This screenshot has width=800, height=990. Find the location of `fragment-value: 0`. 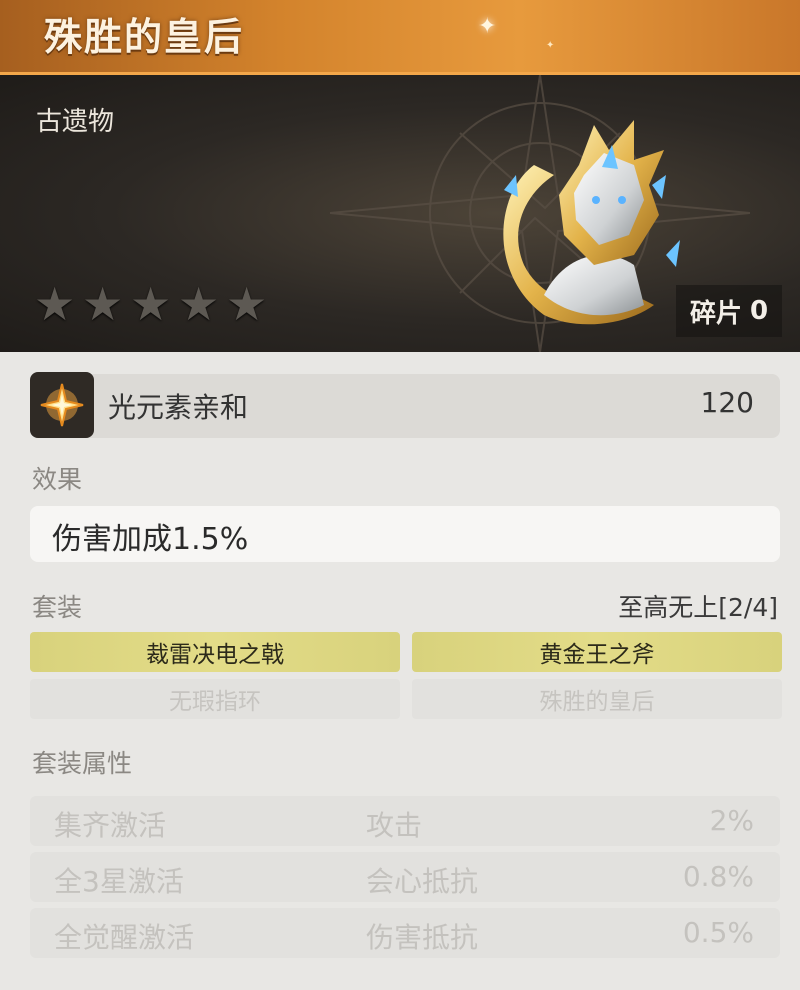

fragment-value: 0 is located at coordinates (759, 311).